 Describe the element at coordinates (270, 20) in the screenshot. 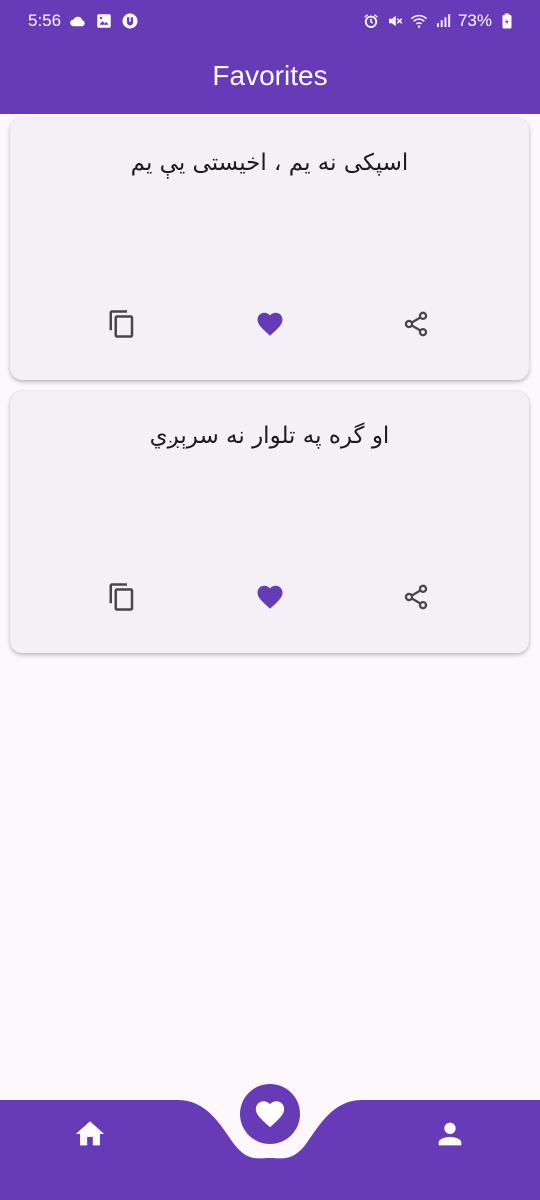

I see `status-bar: 5:56 73%` at that location.